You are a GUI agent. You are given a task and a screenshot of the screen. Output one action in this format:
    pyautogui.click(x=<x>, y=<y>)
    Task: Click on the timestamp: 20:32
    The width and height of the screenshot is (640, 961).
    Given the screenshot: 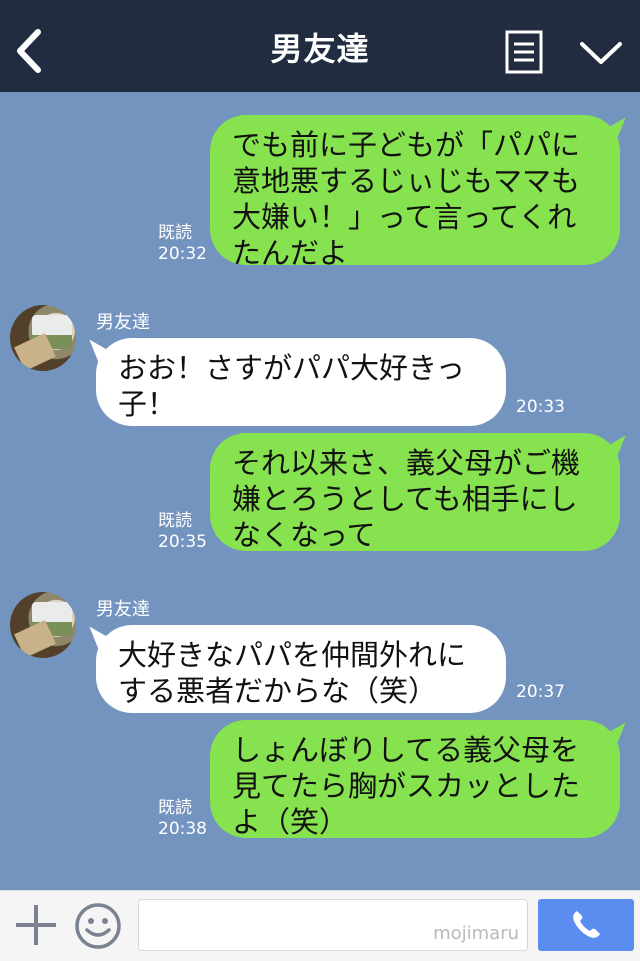 What is the action you would take?
    pyautogui.click(x=182, y=254)
    